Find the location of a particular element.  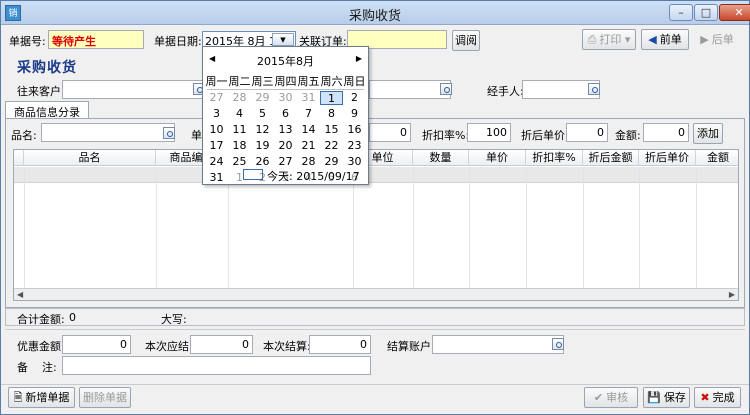

print-label: 打印 is located at coordinates (610, 39).